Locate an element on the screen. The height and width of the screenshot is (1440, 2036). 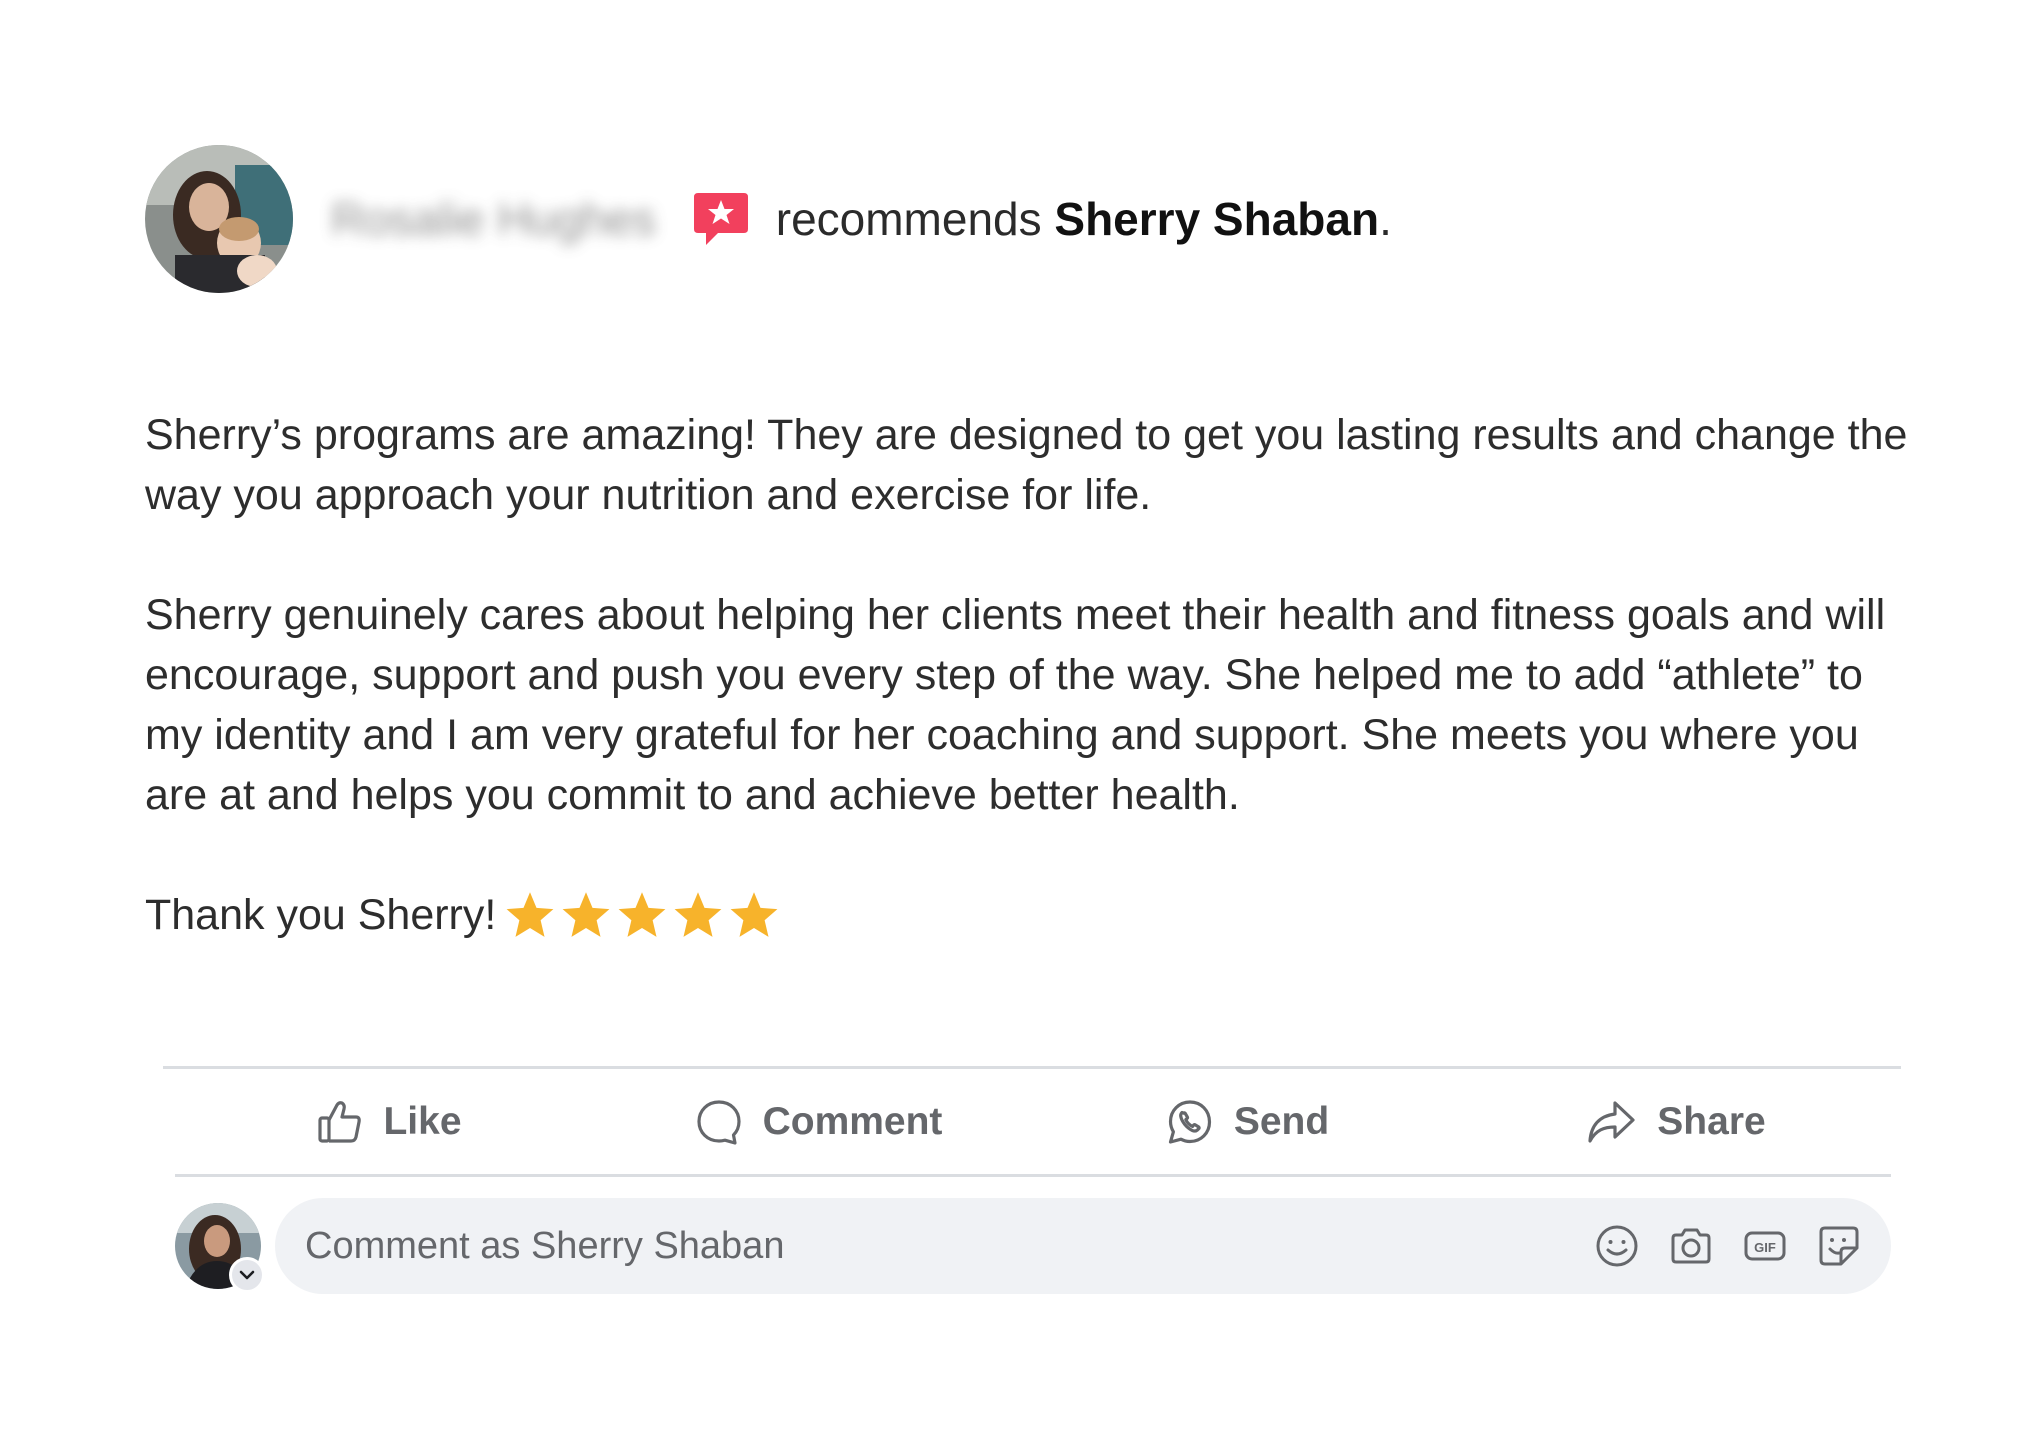
thumbs-up-icon is located at coordinates (340, 1122).